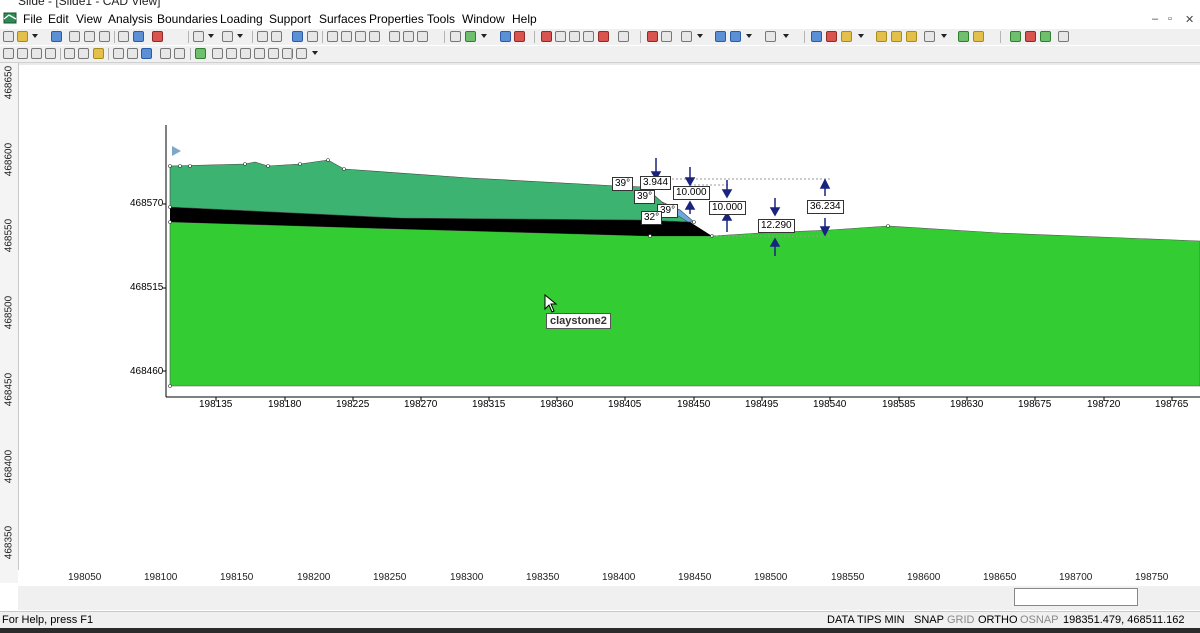  What do you see at coordinates (259, 53) in the screenshot?
I see `slope-dim-icon` at bounding box center [259, 53].